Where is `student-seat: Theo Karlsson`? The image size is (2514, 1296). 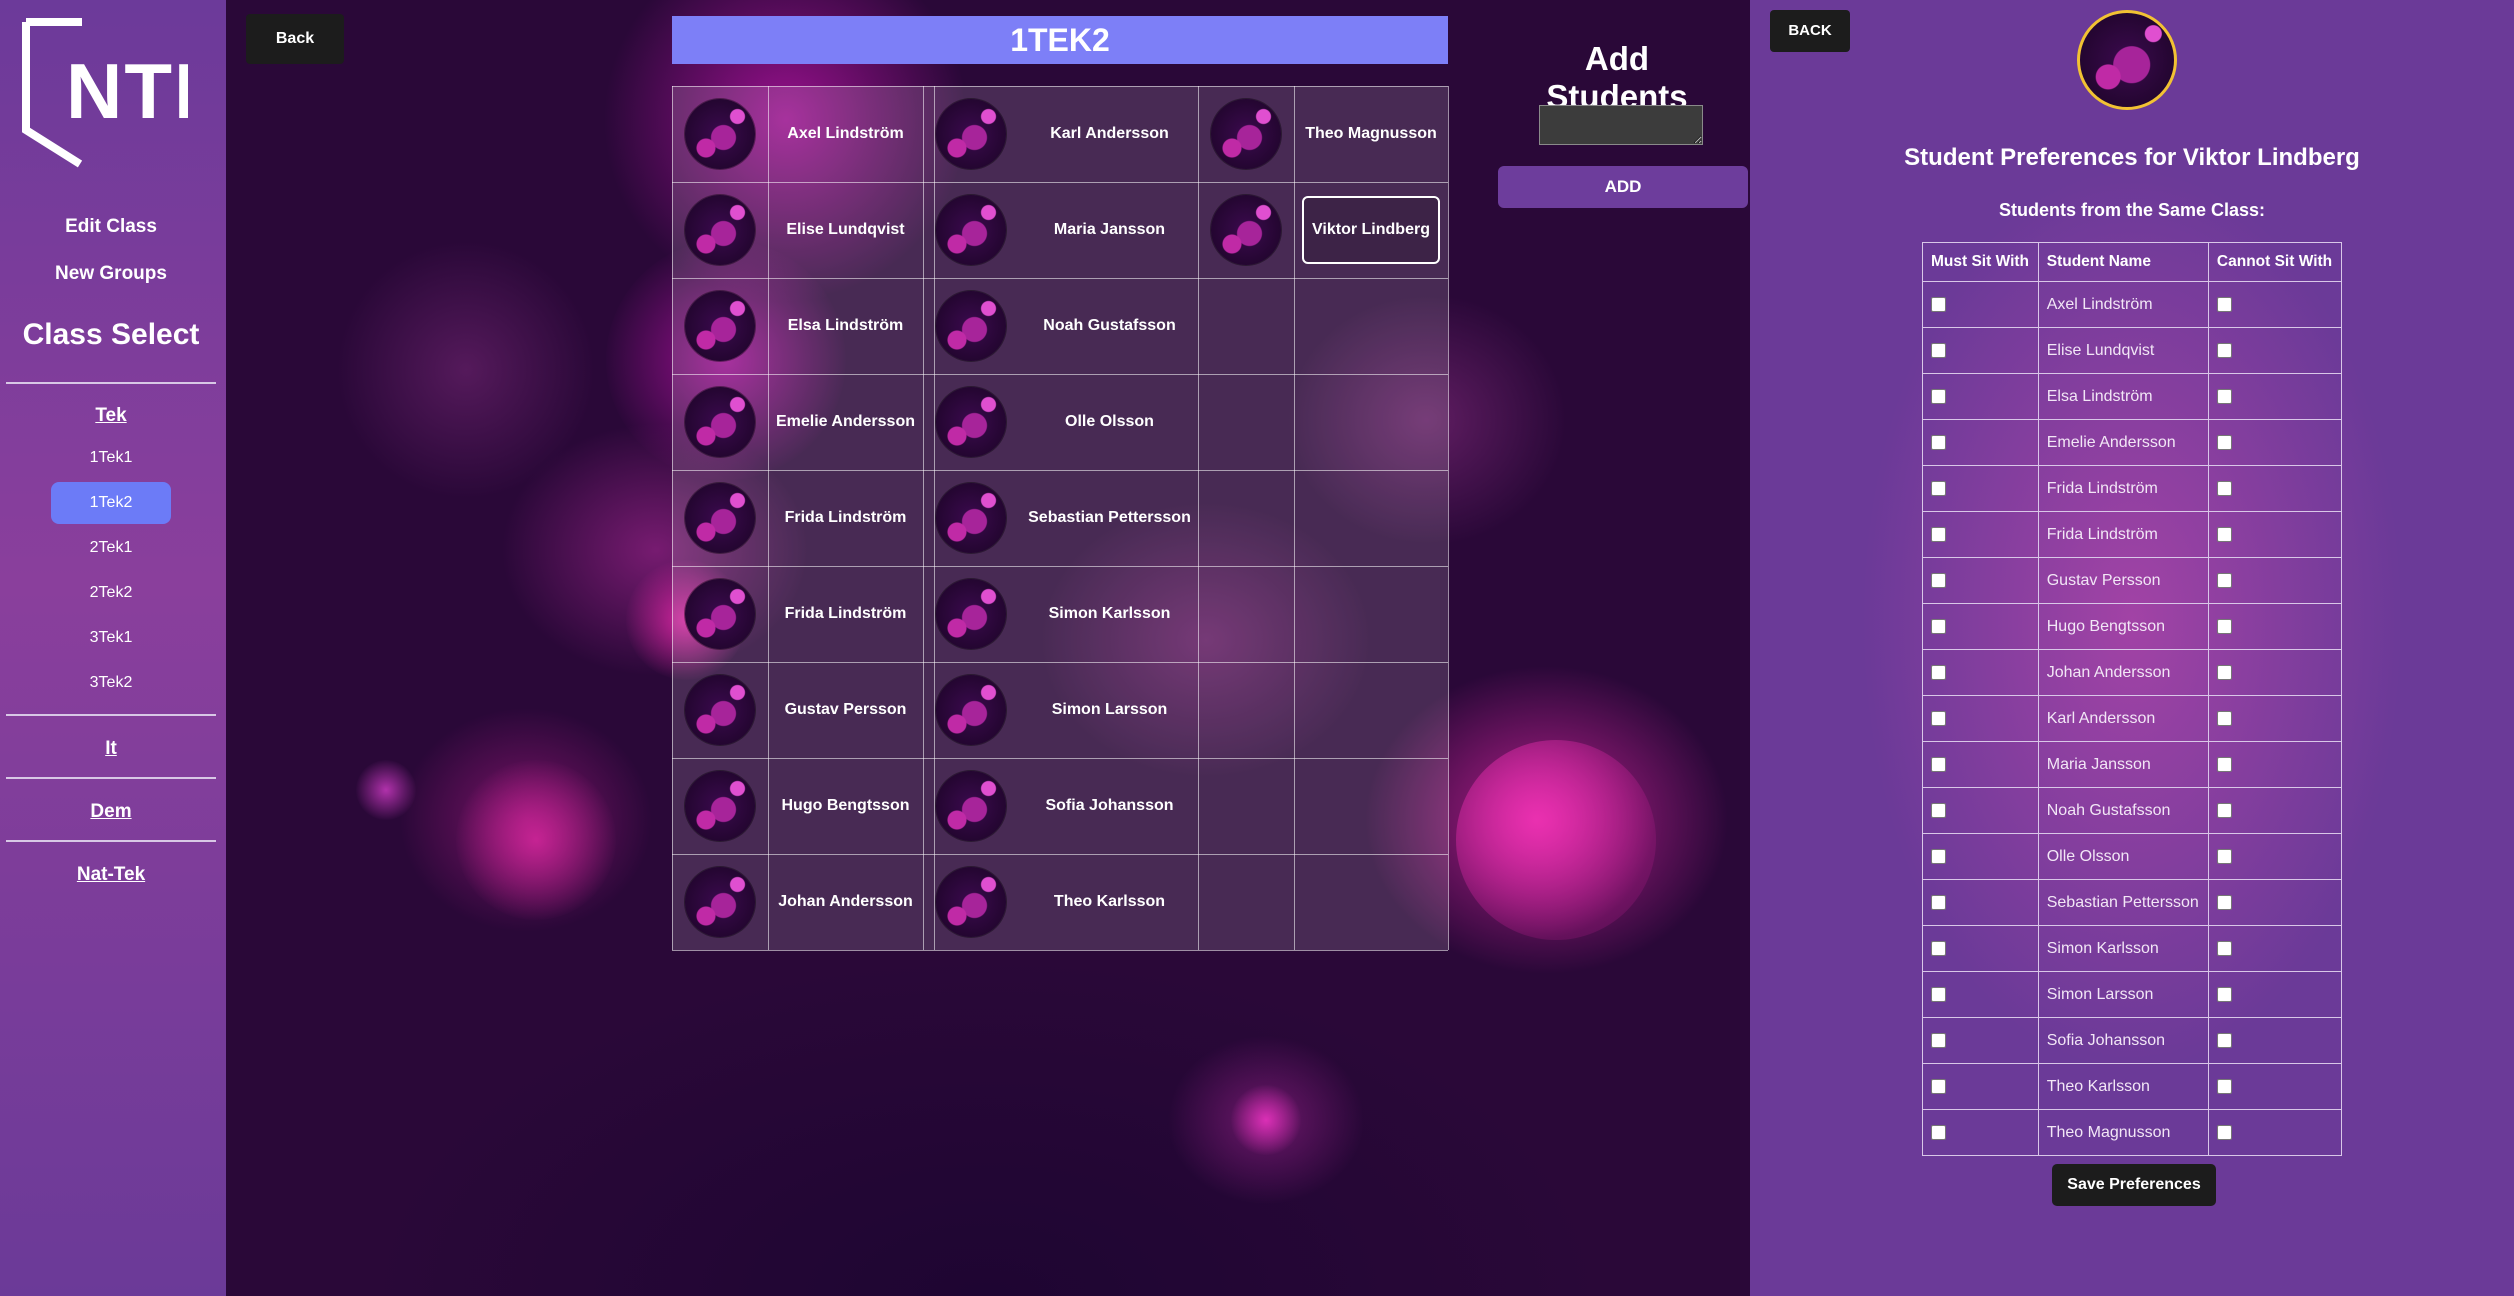 student-seat: Theo Karlsson is located at coordinates (1109, 902).